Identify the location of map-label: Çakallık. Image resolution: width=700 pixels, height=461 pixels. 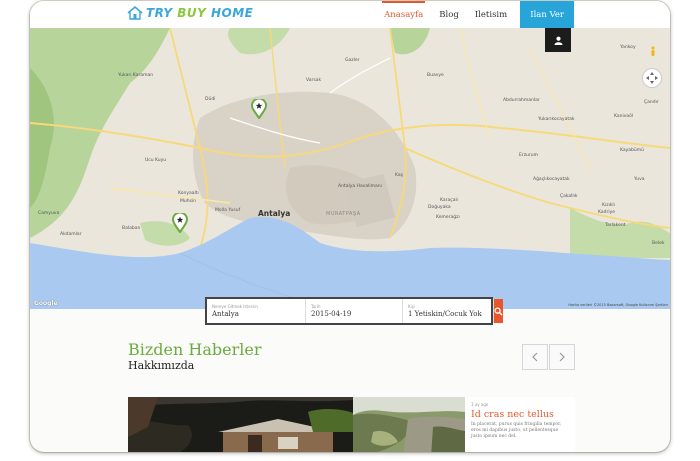
(569, 196).